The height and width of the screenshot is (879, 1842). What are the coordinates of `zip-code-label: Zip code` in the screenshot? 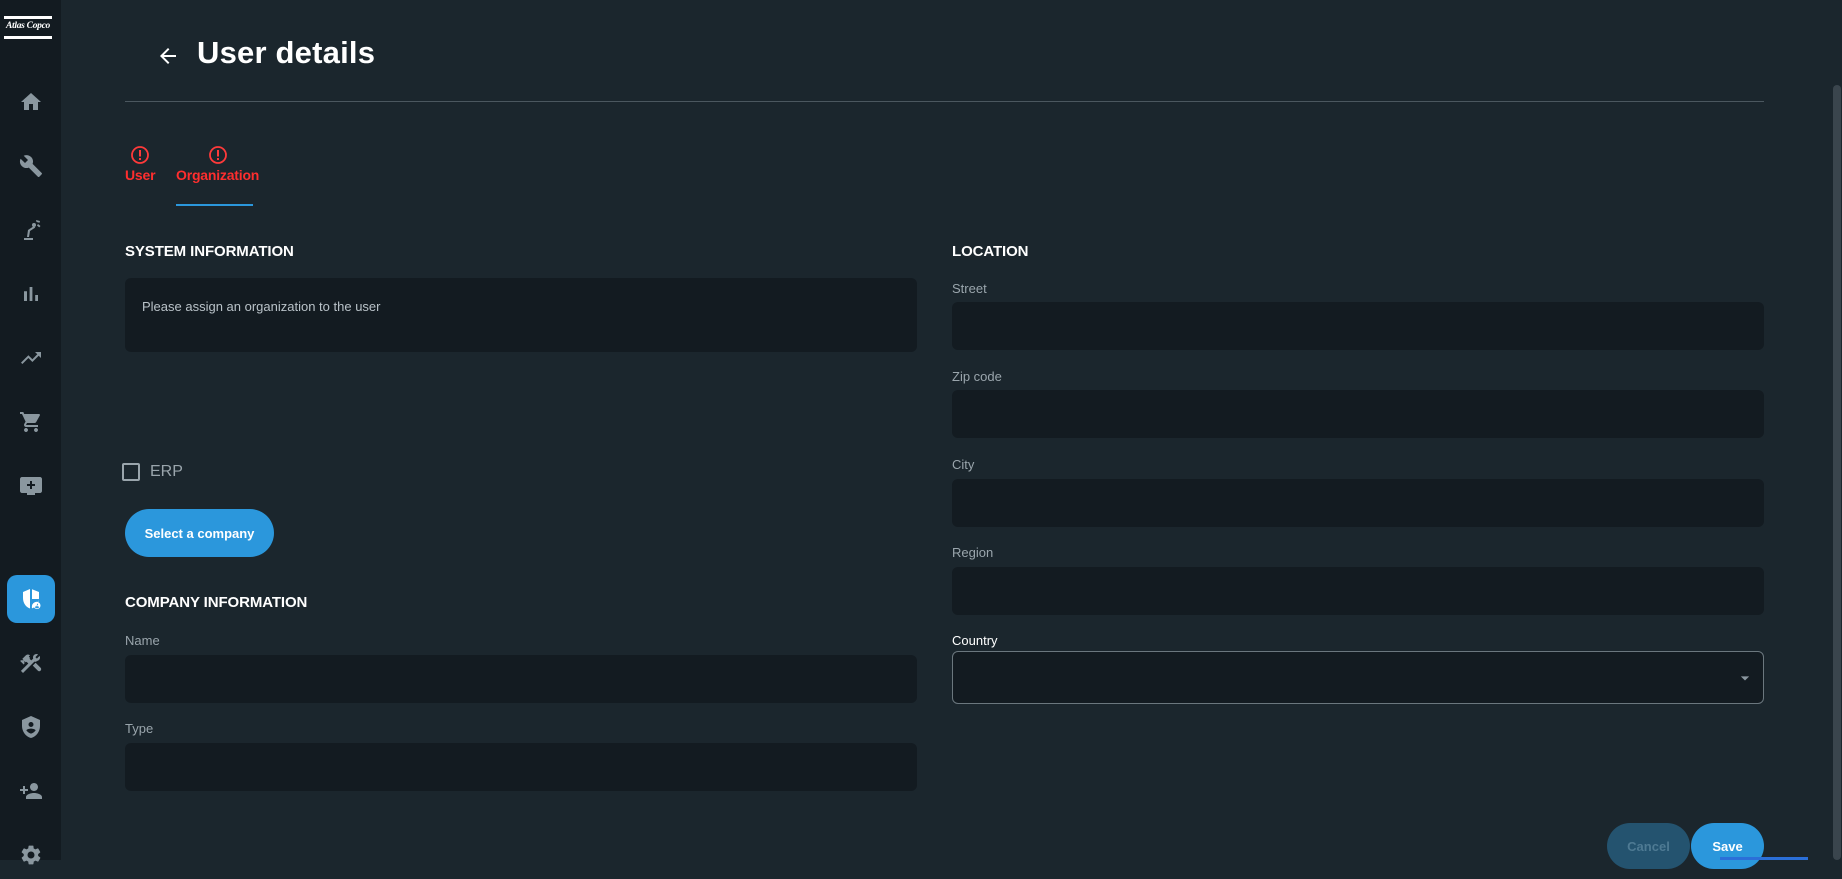 It's located at (977, 376).